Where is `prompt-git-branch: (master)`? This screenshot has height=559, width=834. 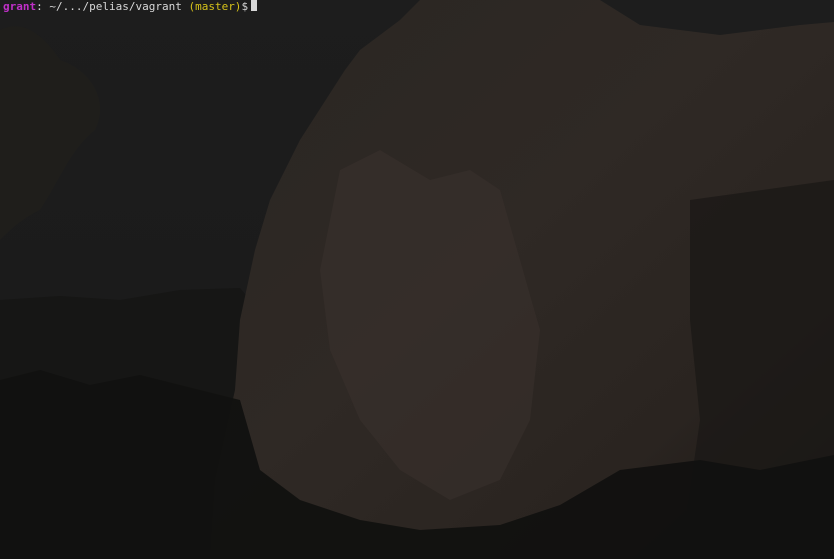 prompt-git-branch: (master) is located at coordinates (215, 6).